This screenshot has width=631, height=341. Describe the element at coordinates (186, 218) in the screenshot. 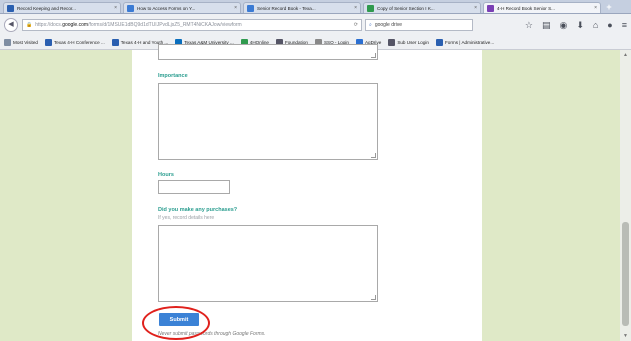

I see `purchases-help-text: If yes, record details here` at that location.